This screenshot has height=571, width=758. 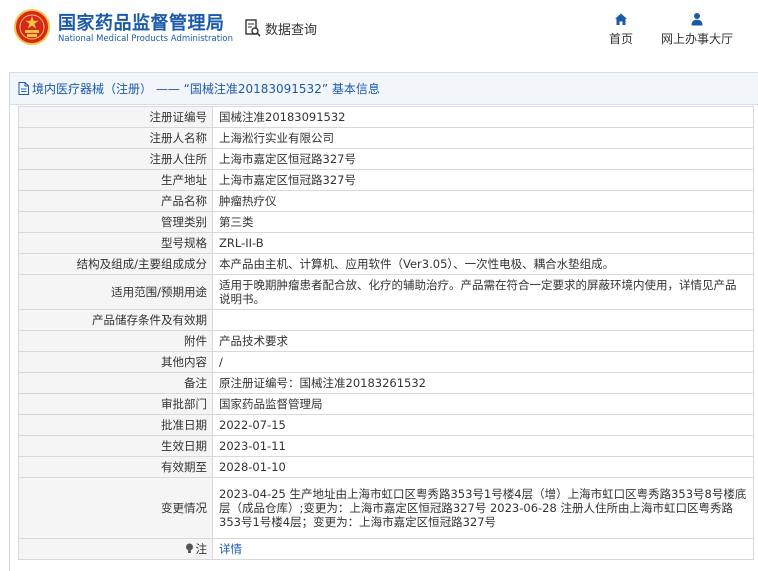 I want to click on table-row: 管理类别 第三类, so click(x=386, y=222).